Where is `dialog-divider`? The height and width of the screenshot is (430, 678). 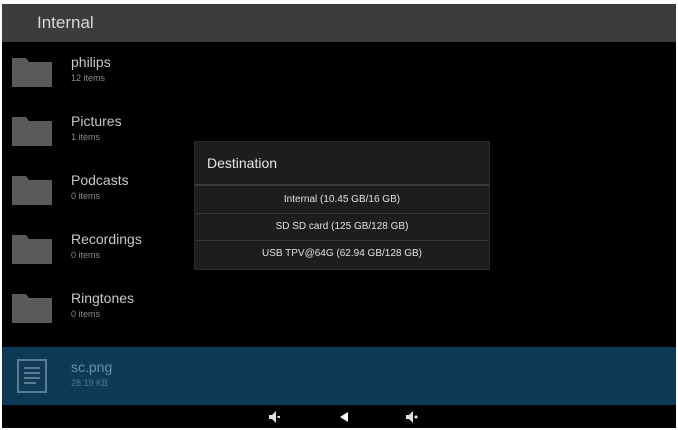
dialog-divider is located at coordinates (342, 185).